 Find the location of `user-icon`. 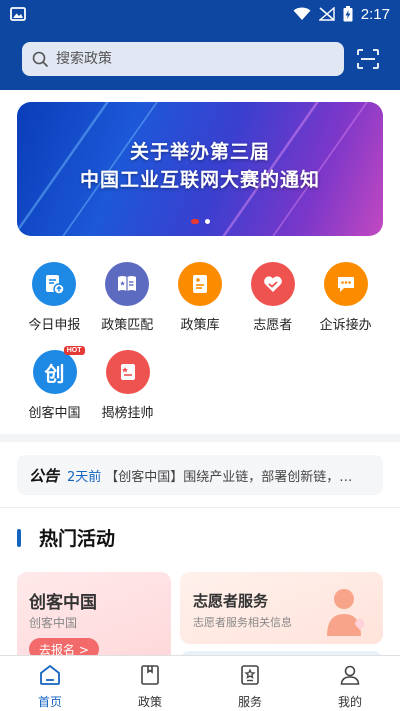

user-icon is located at coordinates (350, 675).